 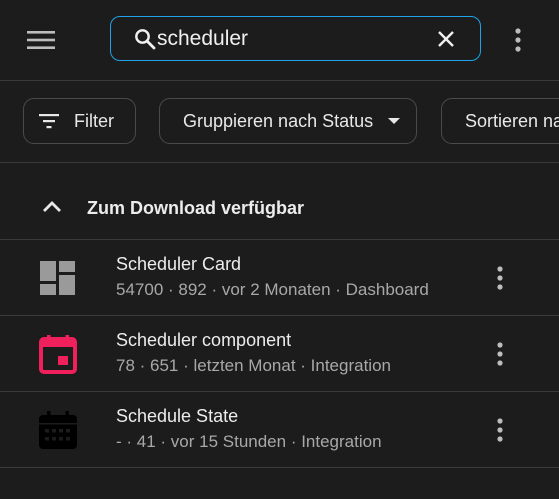 What do you see at coordinates (272, 289) in the screenshot?
I see `item-meta: 54700 · 892 · vor 2 Monaten · Dashboard` at bounding box center [272, 289].